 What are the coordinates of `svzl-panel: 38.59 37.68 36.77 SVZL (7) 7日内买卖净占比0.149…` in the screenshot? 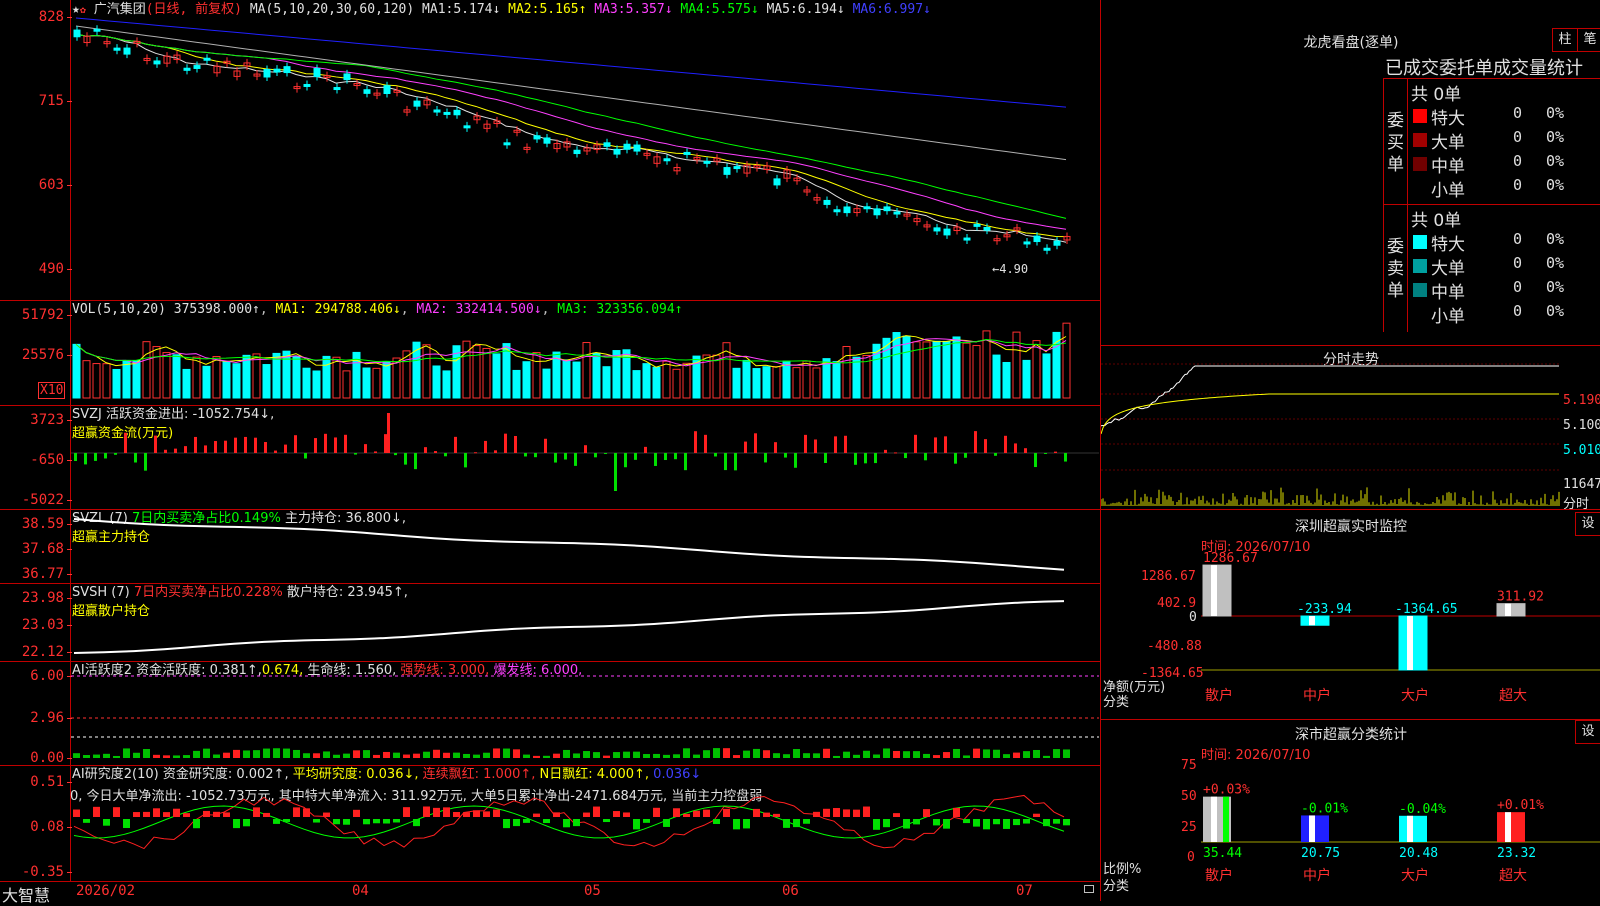 It's located at (550, 546).